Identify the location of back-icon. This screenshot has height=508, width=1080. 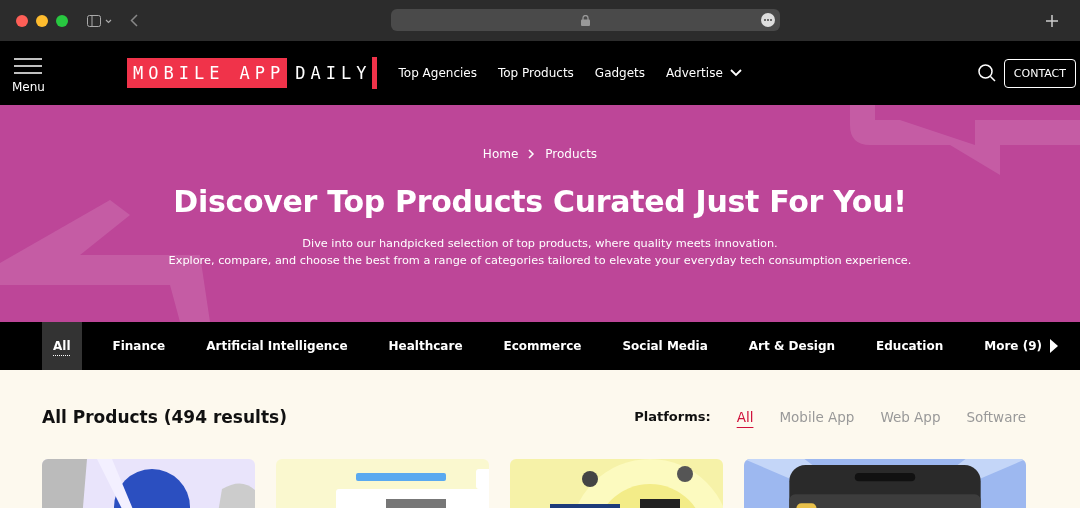
(134, 20).